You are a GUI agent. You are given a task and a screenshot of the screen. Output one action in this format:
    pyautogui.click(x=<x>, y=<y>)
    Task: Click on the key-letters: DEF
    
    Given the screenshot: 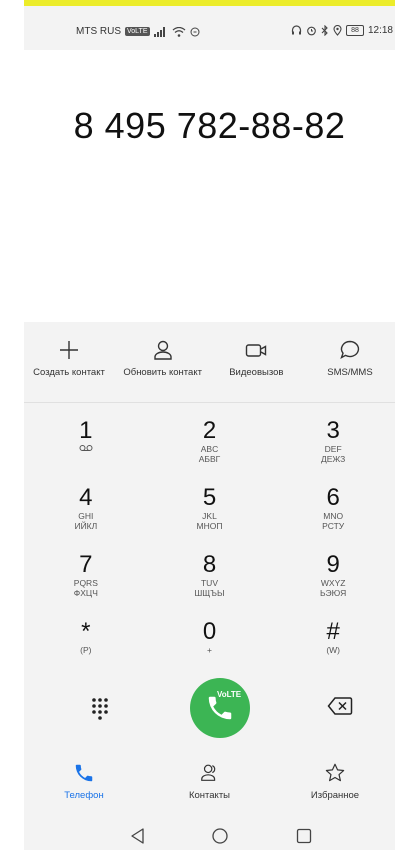 What is the action you would take?
    pyautogui.click(x=333, y=449)
    